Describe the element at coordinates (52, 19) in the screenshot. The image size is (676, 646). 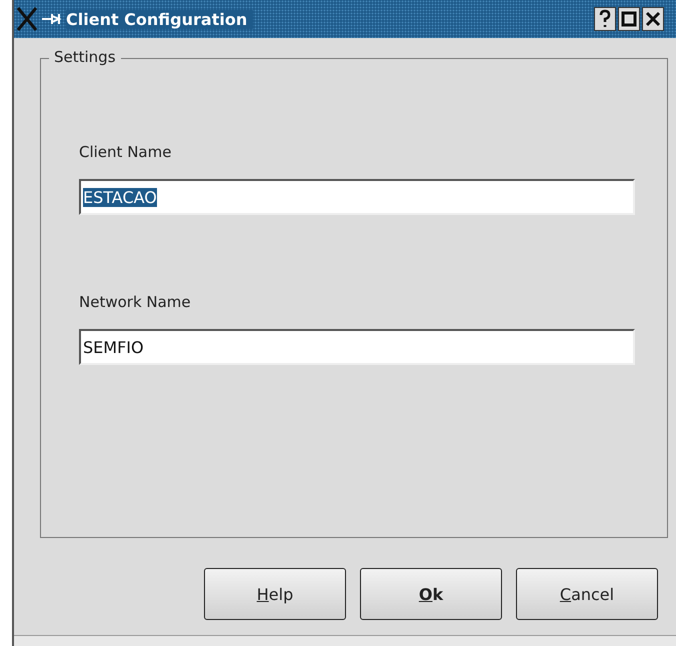
I see `pin-icon` at that location.